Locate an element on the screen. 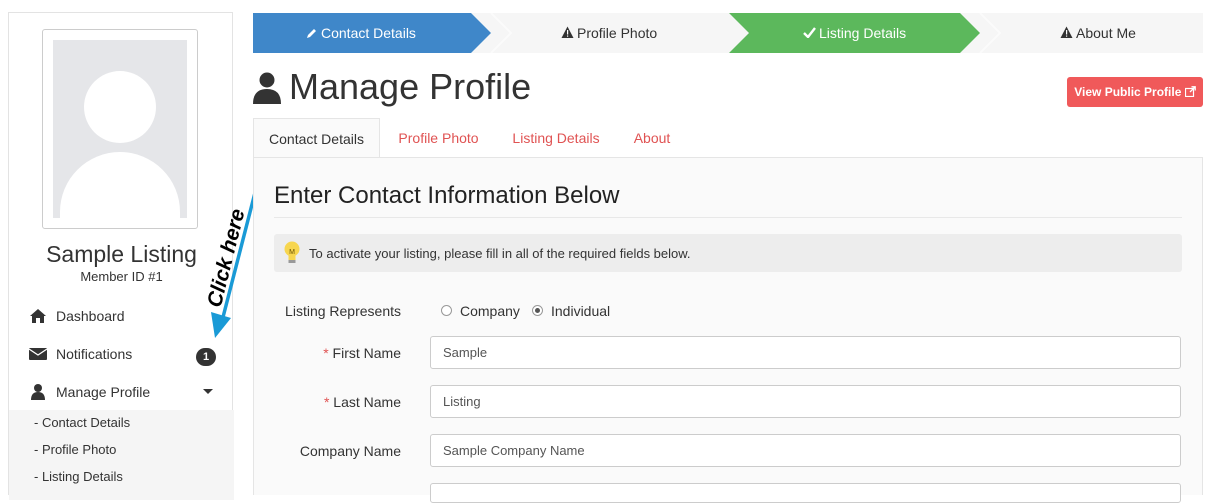 The image size is (1214, 503). tab-profile-photo: Profile Photo is located at coordinates (438, 138).